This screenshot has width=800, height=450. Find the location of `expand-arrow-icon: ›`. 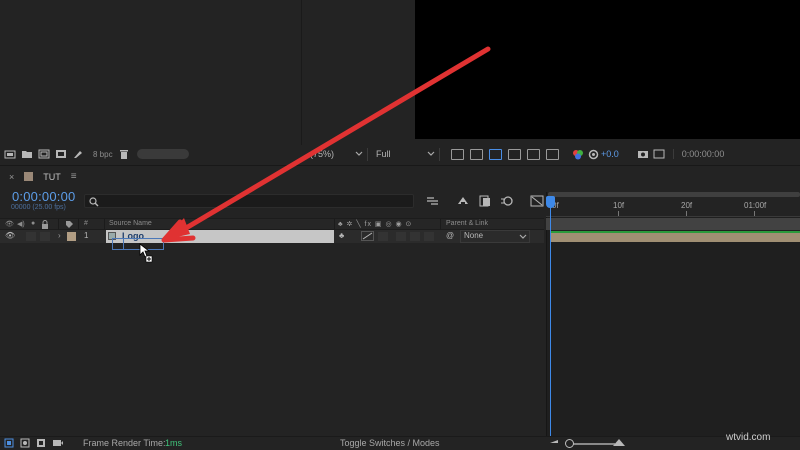

expand-arrow-icon: › is located at coordinates (59, 235).